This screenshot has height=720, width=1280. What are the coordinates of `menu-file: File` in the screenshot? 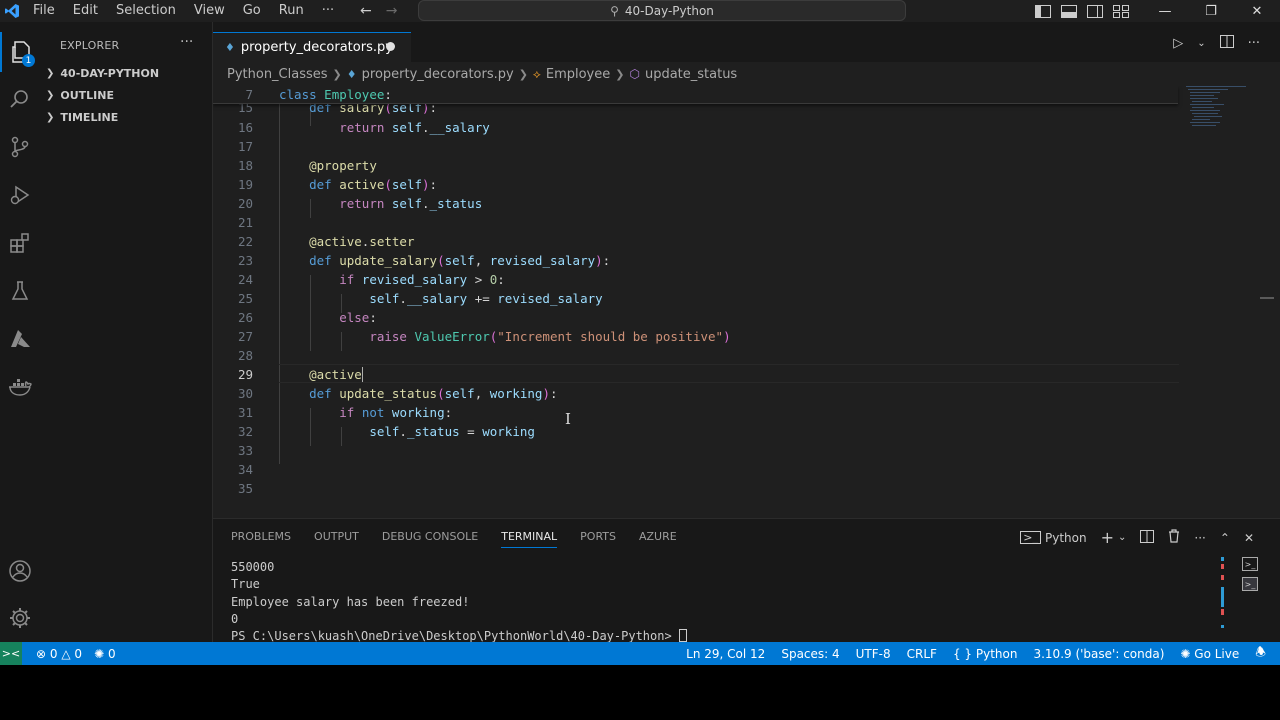 It's located at (44, 11).